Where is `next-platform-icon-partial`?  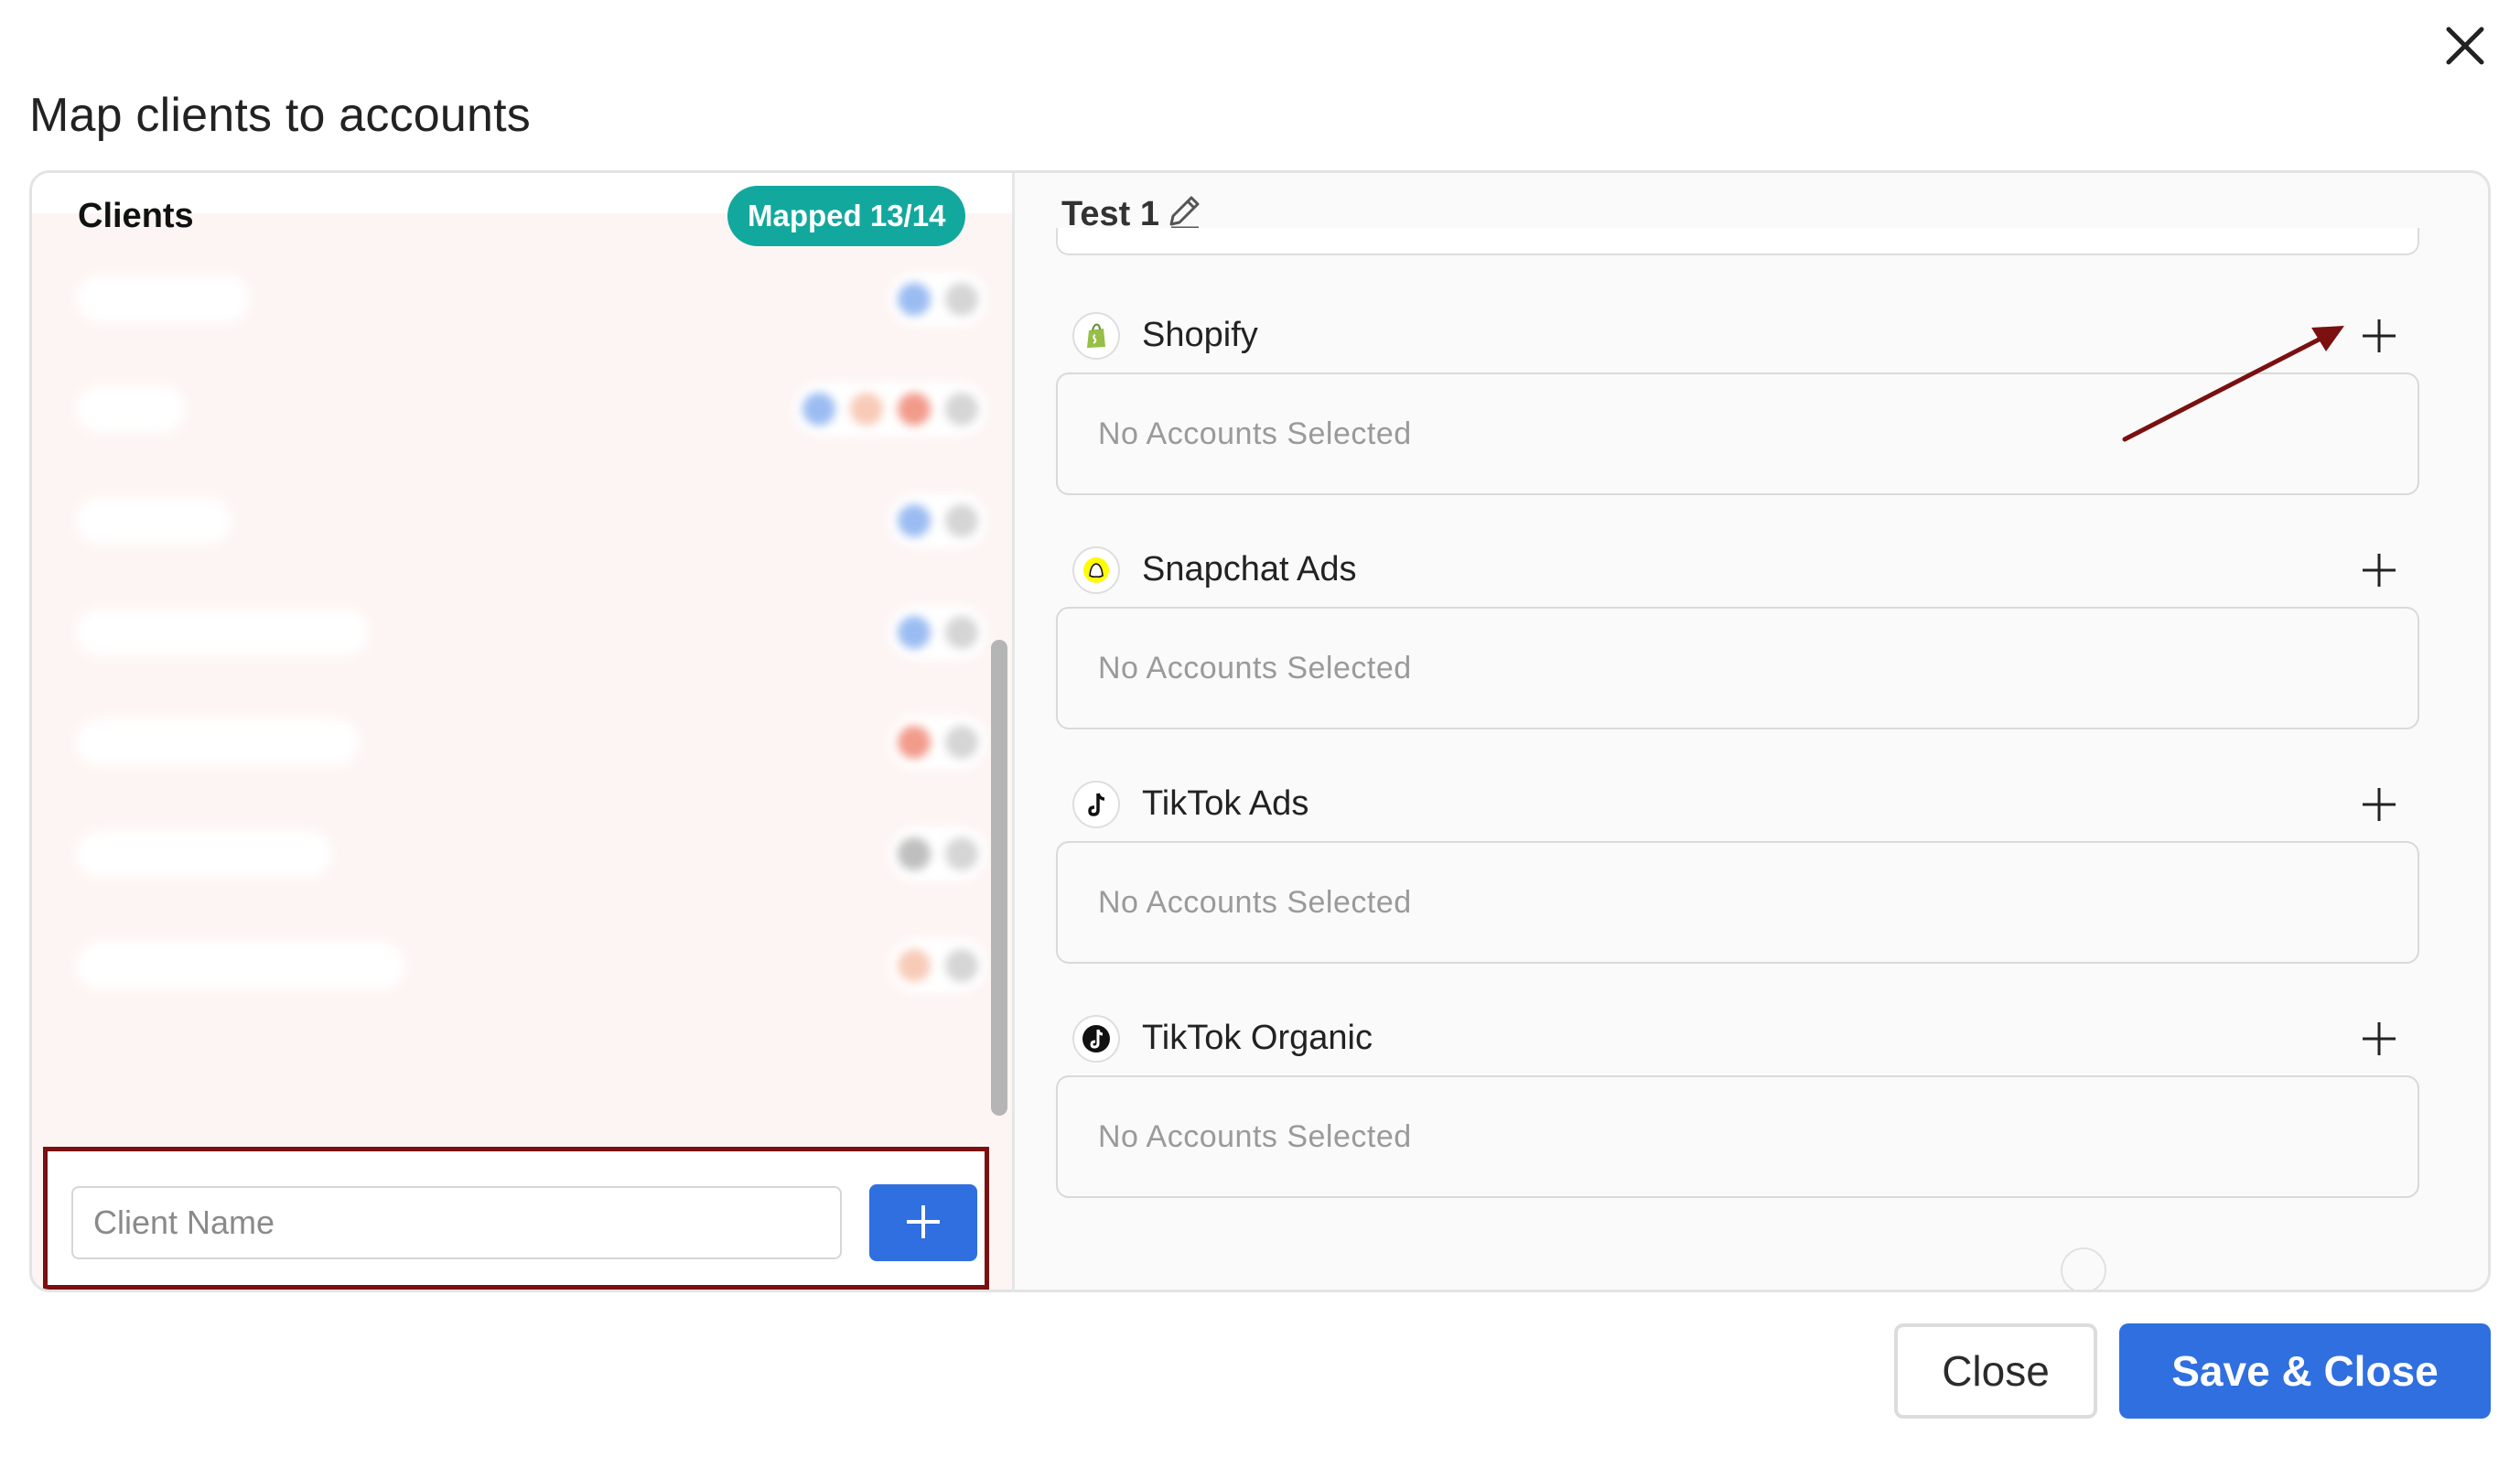 next-platform-icon-partial is located at coordinates (2083, 1268).